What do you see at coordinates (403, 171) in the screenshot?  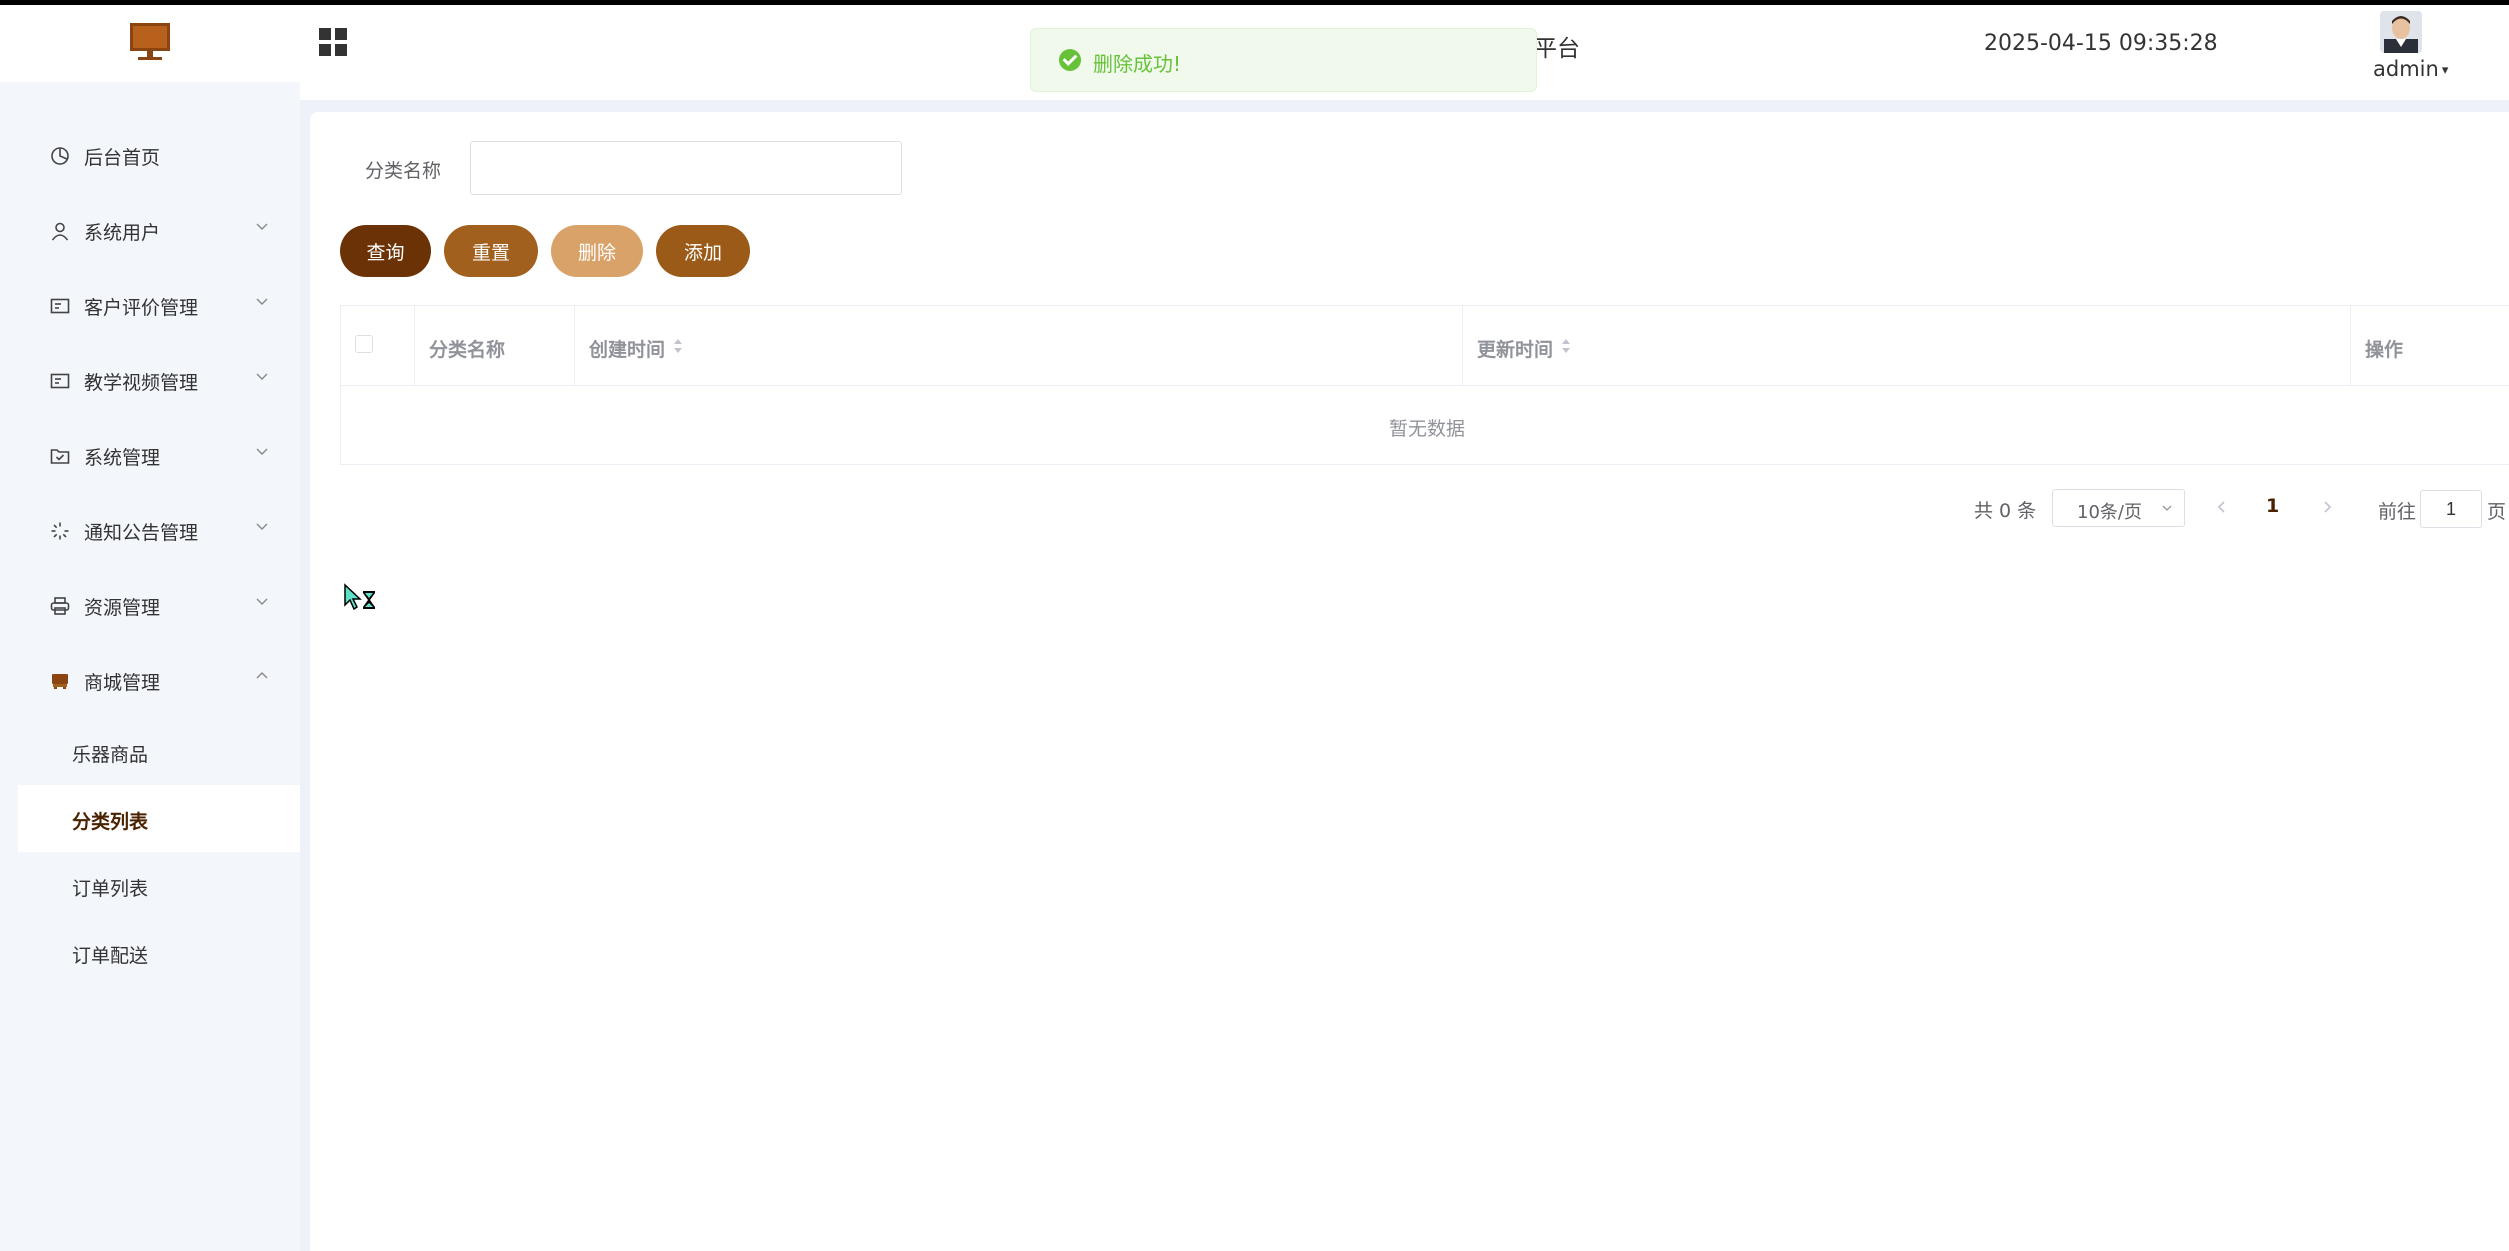 I see `search-label: 分类名称` at bounding box center [403, 171].